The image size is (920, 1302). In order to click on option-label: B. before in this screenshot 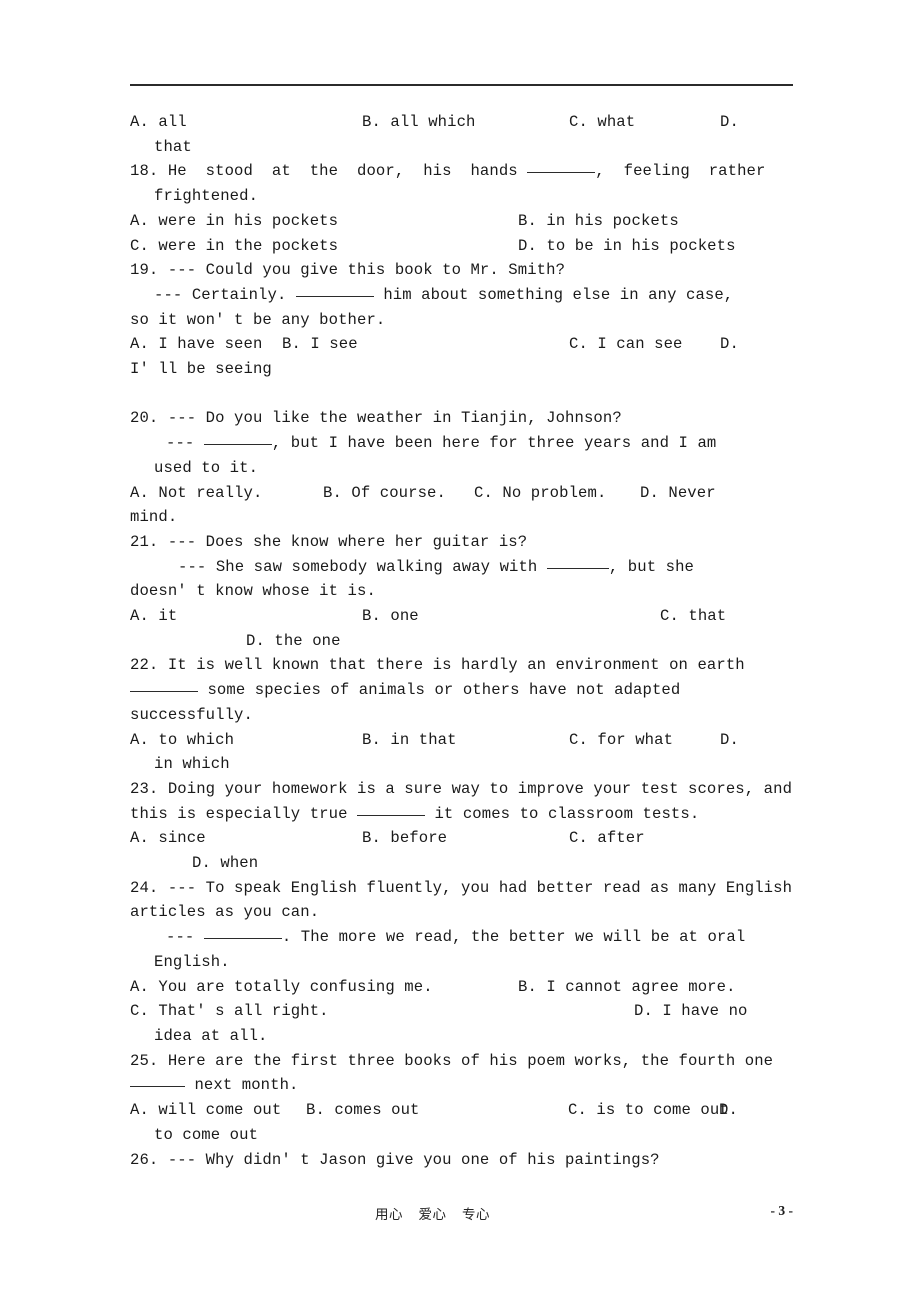, I will do `click(405, 838)`.